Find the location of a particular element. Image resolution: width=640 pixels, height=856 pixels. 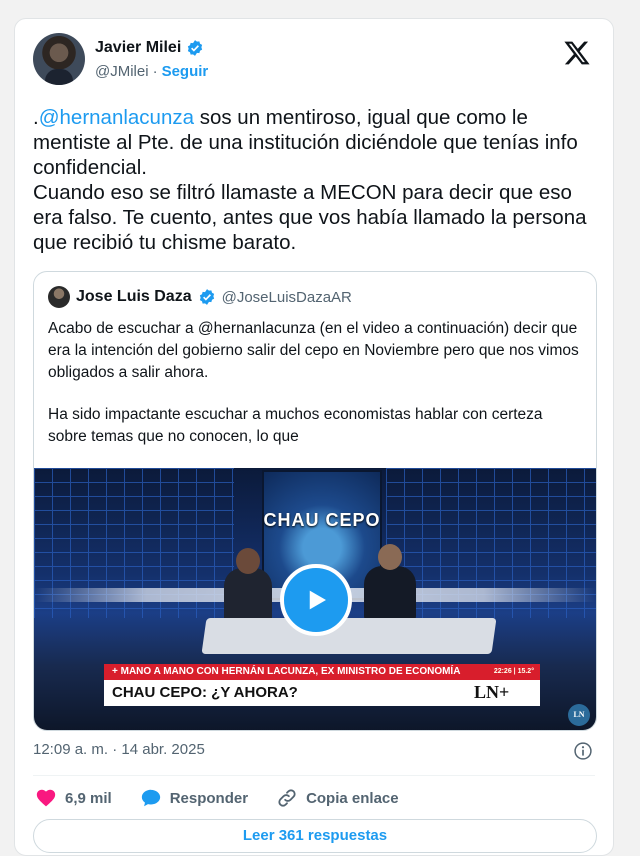

reply-label: Responder is located at coordinates (209, 798).